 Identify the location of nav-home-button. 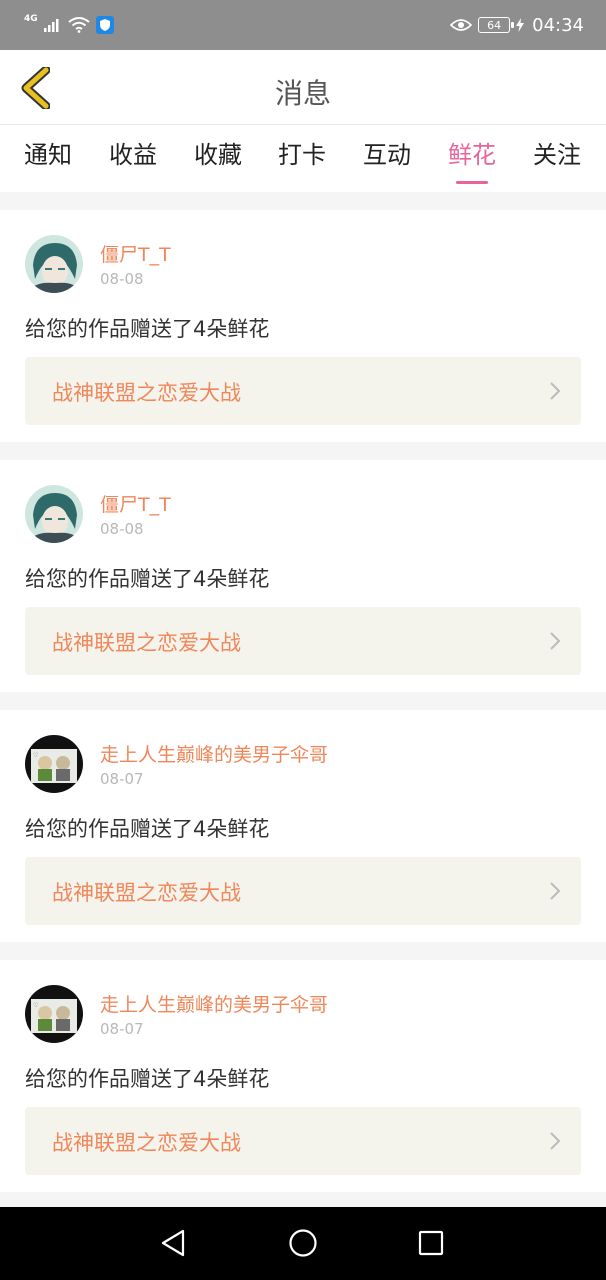
(303, 1243).